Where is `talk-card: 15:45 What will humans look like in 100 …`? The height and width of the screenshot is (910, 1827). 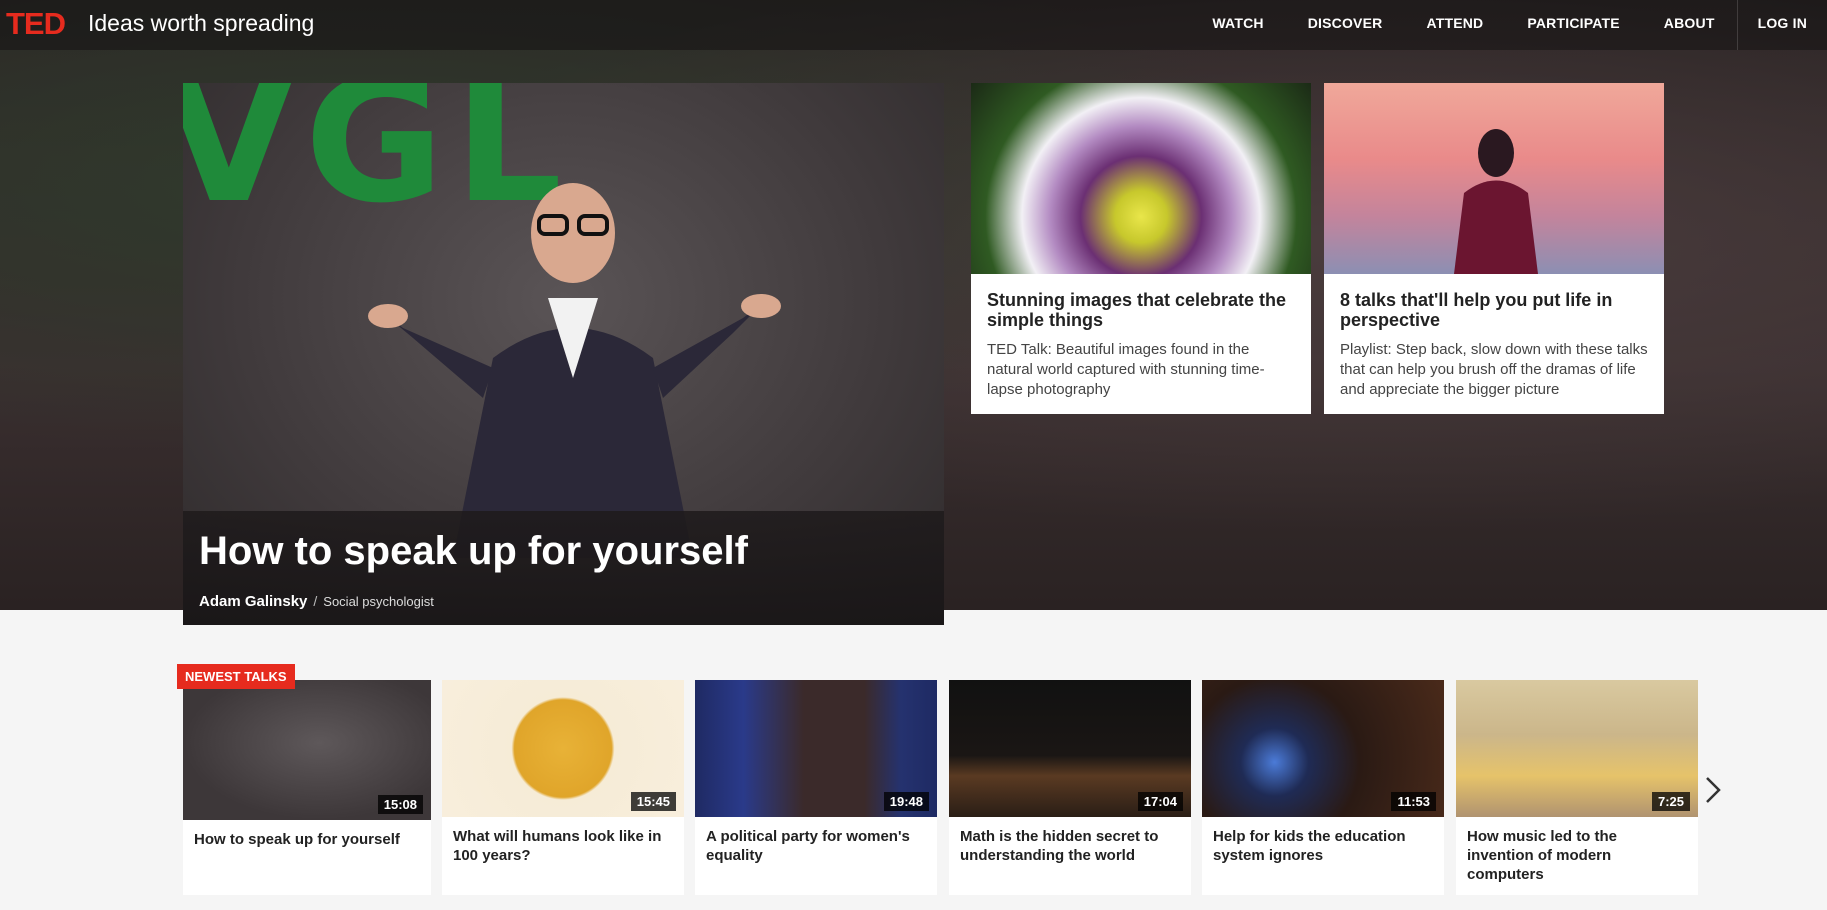 talk-card: 15:45 What will humans look like in 100 … is located at coordinates (563, 787).